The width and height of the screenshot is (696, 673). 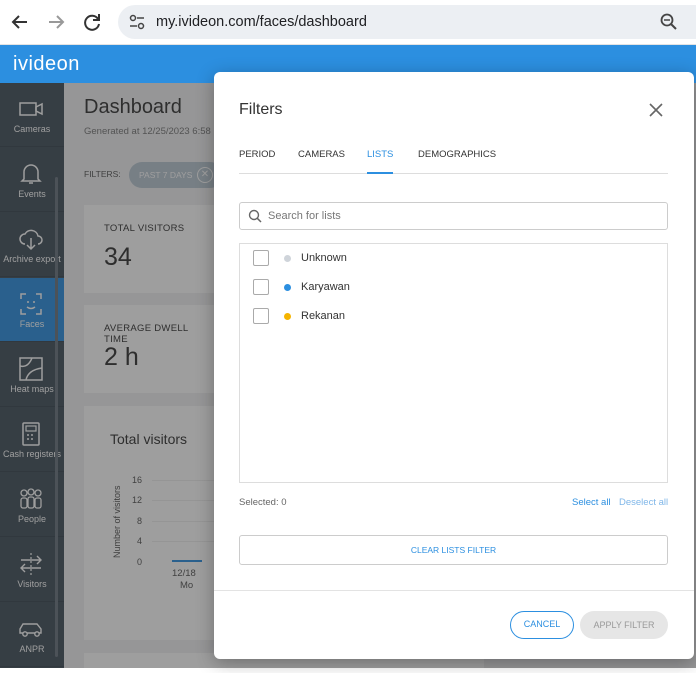 What do you see at coordinates (257, 161) in the screenshot?
I see `tab-period: PERIOD` at bounding box center [257, 161].